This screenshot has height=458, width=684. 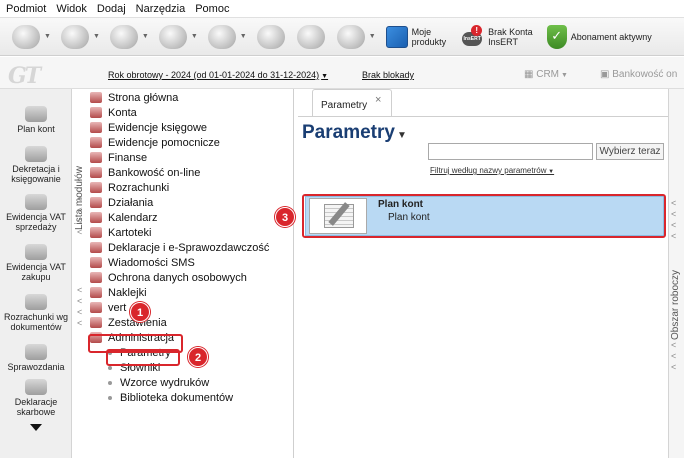 What do you see at coordinates (179, 292) in the screenshot?
I see `module-item: Naklejki` at bounding box center [179, 292].